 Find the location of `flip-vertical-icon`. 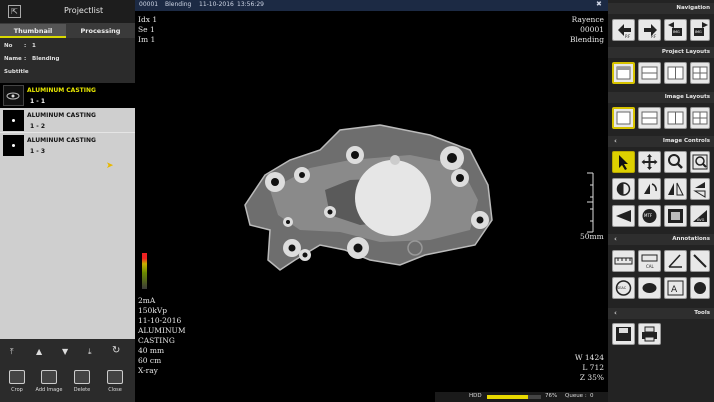

flip-vertical-icon is located at coordinates (699, 190).